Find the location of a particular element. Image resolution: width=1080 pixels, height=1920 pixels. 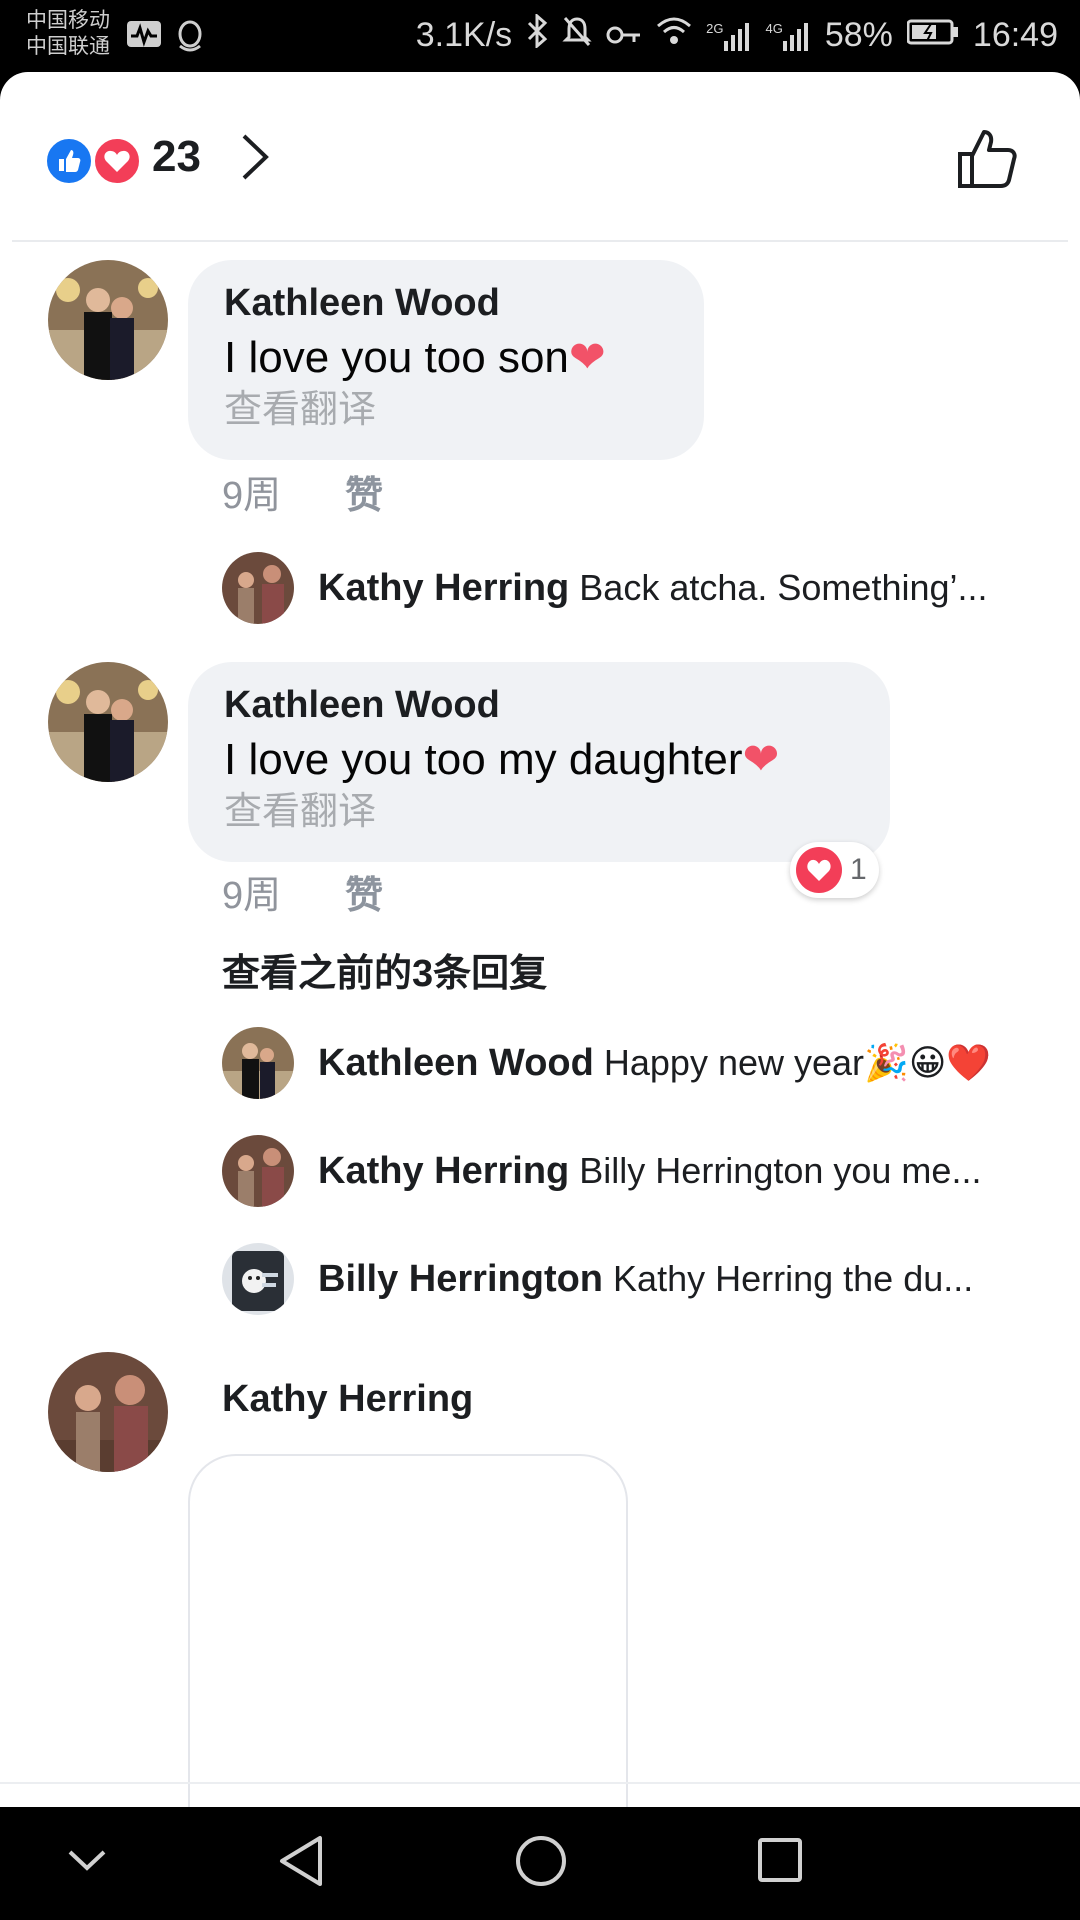

reply-item: Kathleen Wood Happy new year🎉😀❤️ is located at coordinates (632, 1063).